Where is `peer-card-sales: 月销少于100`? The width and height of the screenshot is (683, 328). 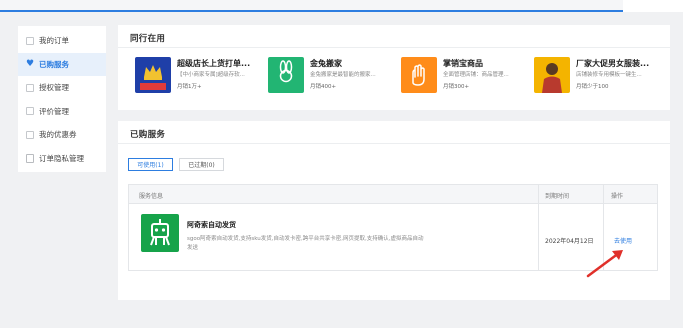 peer-card-sales: 月销少于100 is located at coordinates (592, 87).